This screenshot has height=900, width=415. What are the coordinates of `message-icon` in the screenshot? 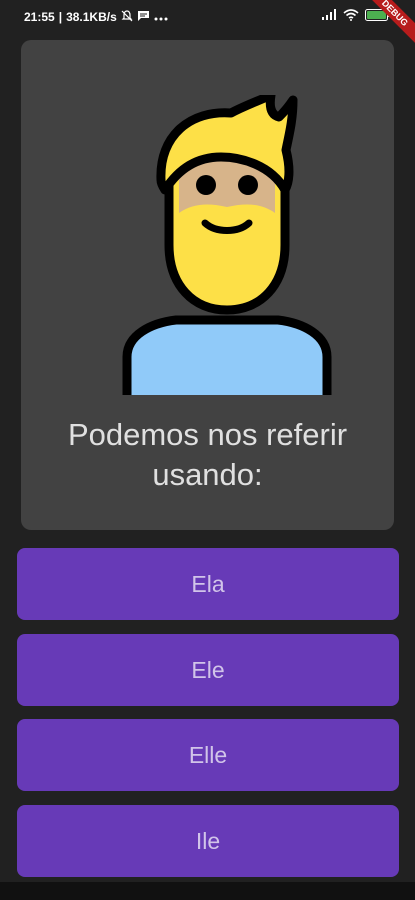 It's located at (143, 17).